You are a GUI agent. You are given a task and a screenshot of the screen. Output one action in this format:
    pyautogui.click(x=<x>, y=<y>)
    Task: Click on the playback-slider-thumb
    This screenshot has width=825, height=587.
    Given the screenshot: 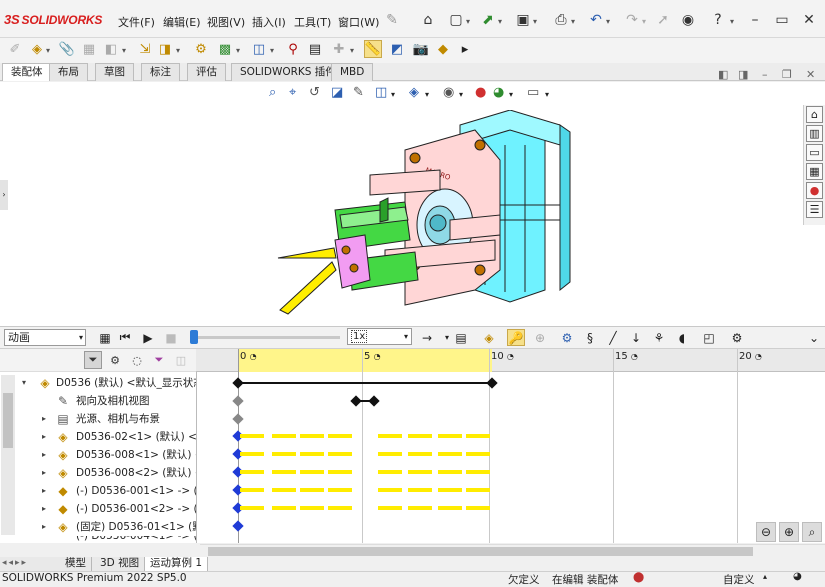 What is the action you would take?
    pyautogui.click(x=194, y=337)
    